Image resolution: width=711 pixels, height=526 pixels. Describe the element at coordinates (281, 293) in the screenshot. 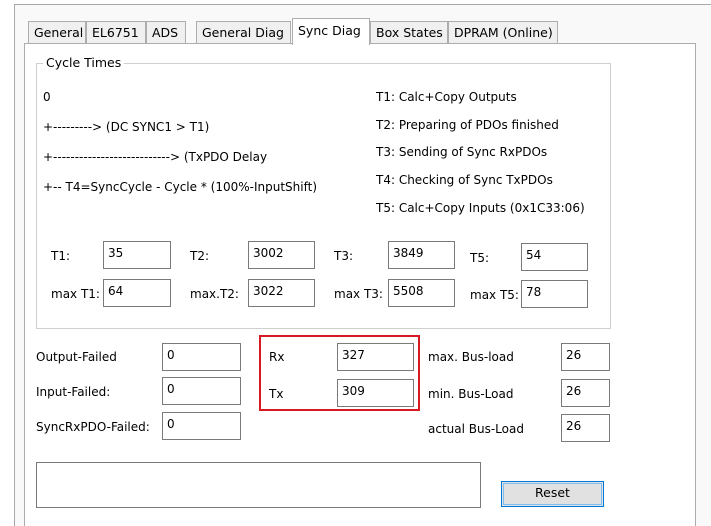

I see `max-t2-field: 3022` at that location.